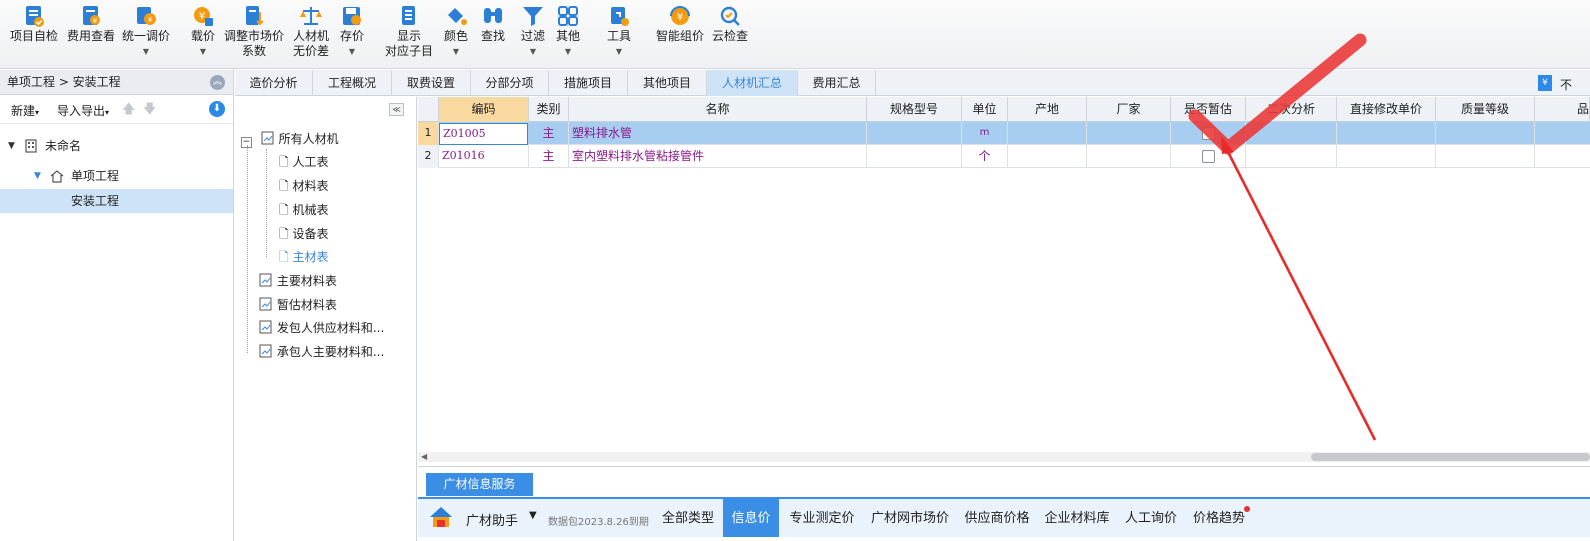 The image size is (1590, 541). What do you see at coordinates (1004, 457) in the screenshot?
I see `horizontal-scrollbar: ◀` at bounding box center [1004, 457].